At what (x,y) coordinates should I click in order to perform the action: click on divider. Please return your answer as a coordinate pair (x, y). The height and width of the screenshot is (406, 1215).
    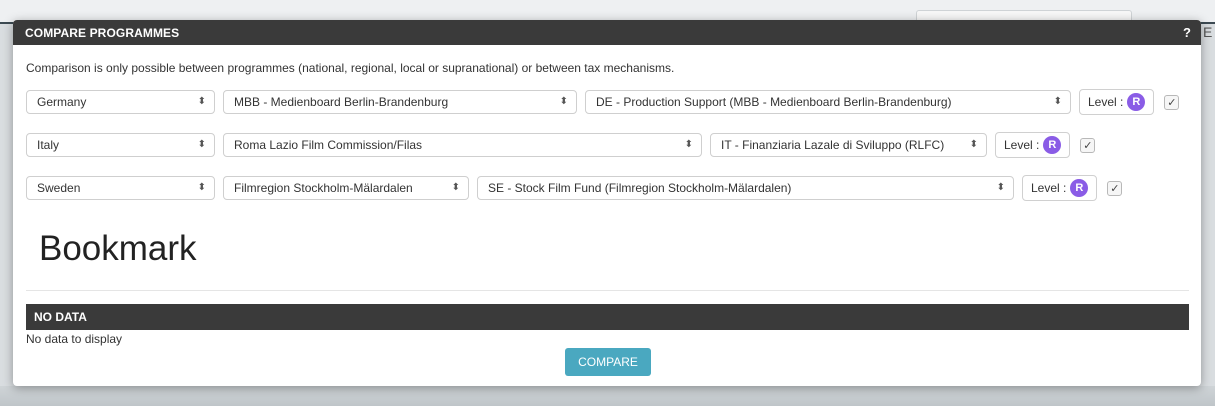
    Looking at the image, I should click on (607, 290).